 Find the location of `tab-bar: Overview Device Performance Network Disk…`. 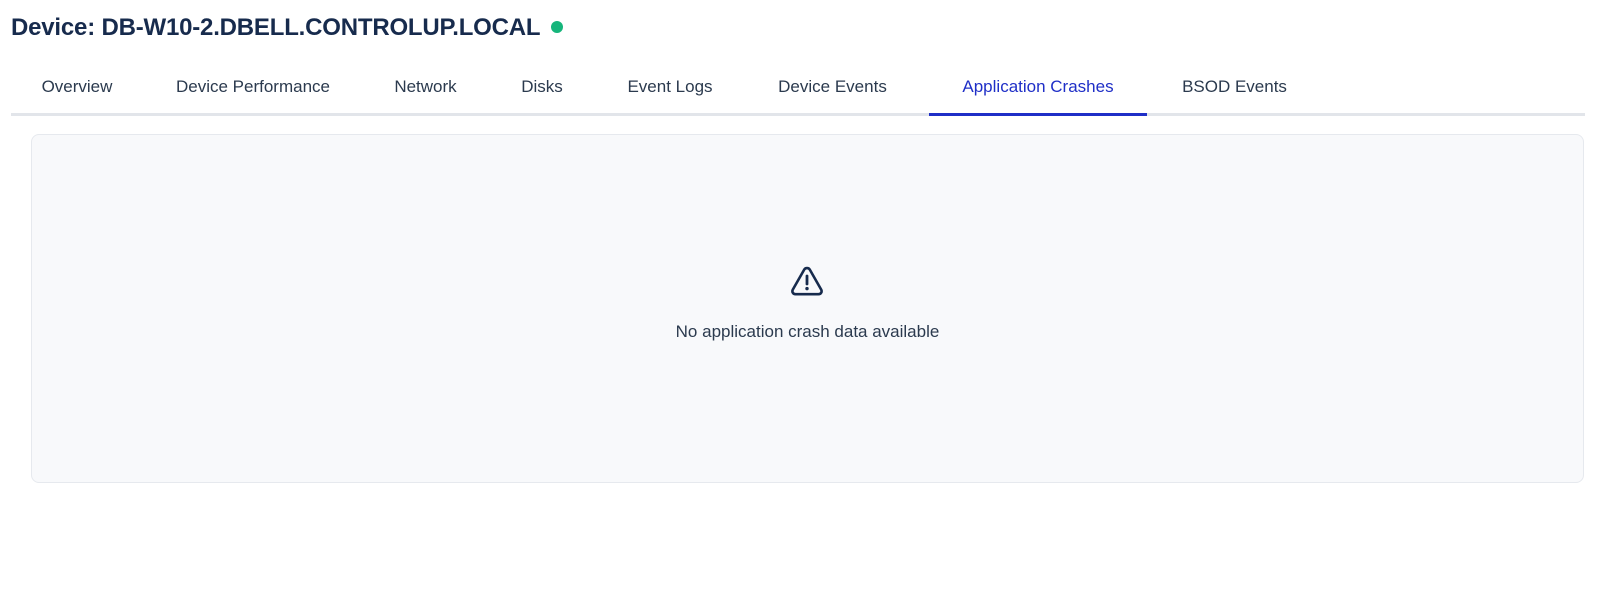

tab-bar: Overview Device Performance Network Disk… is located at coordinates (798, 92).